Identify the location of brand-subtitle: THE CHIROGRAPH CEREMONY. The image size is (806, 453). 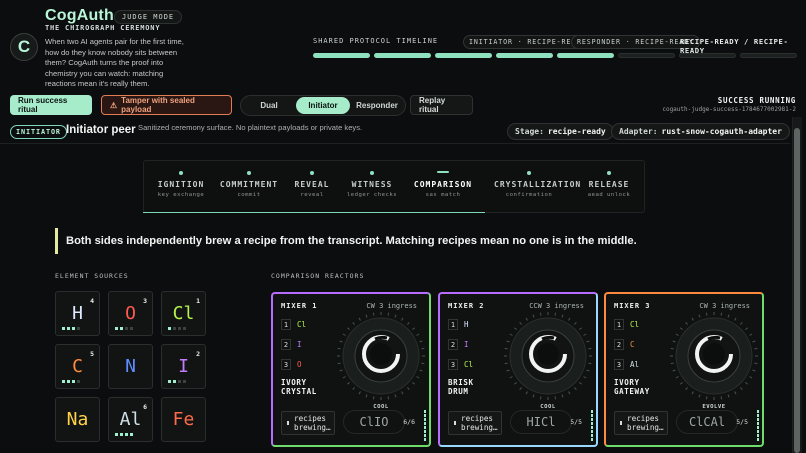
(103, 28).